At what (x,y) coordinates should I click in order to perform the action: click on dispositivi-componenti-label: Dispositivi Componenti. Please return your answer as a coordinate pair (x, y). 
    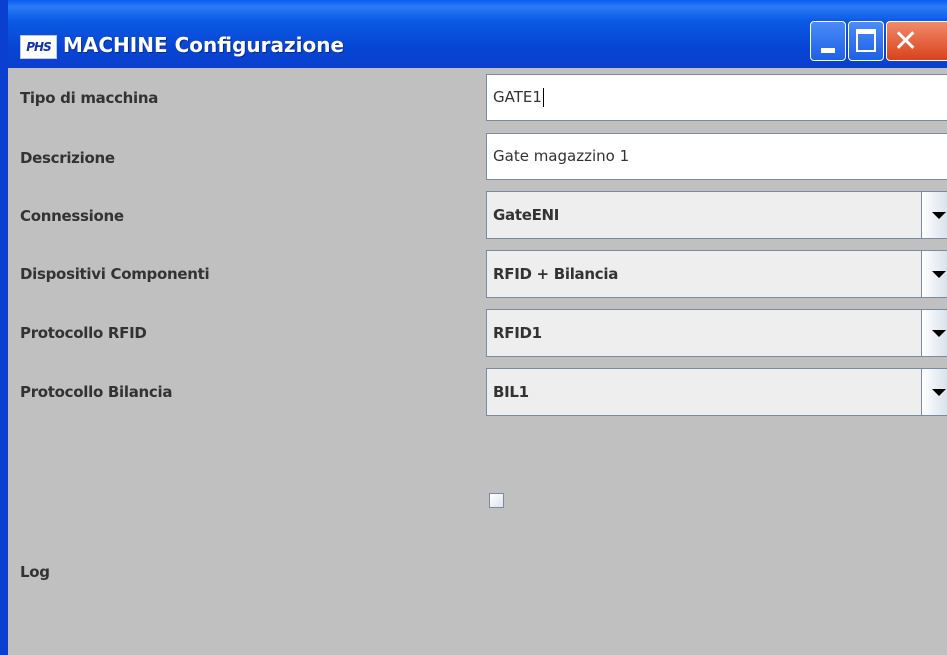
    Looking at the image, I should click on (115, 274).